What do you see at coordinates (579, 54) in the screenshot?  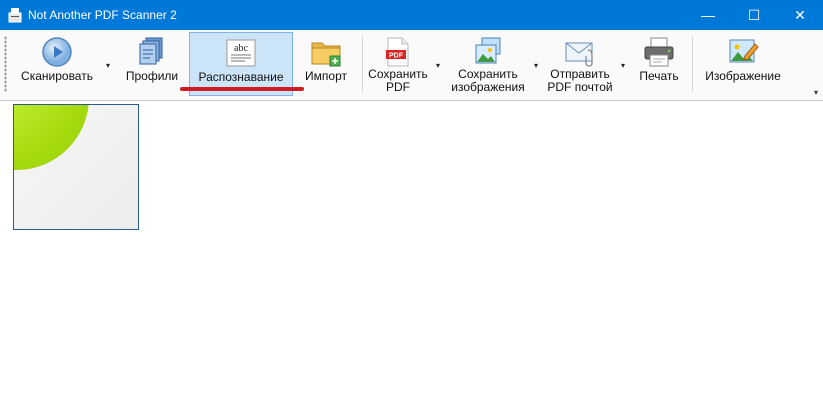 I see `email-icon` at bounding box center [579, 54].